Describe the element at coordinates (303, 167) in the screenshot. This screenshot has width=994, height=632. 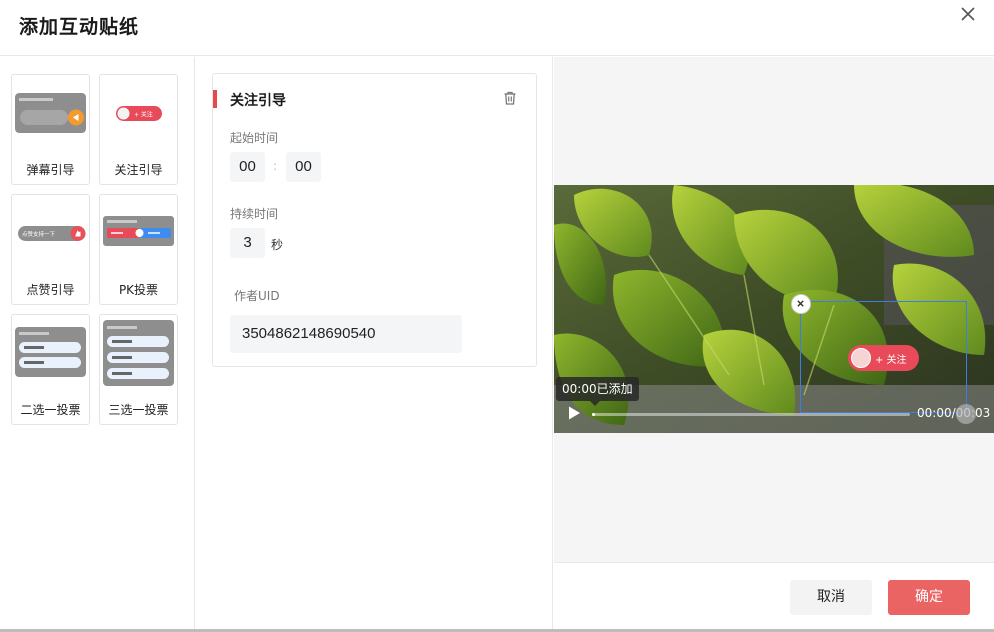
I see `start-seconds-input: 00` at that location.